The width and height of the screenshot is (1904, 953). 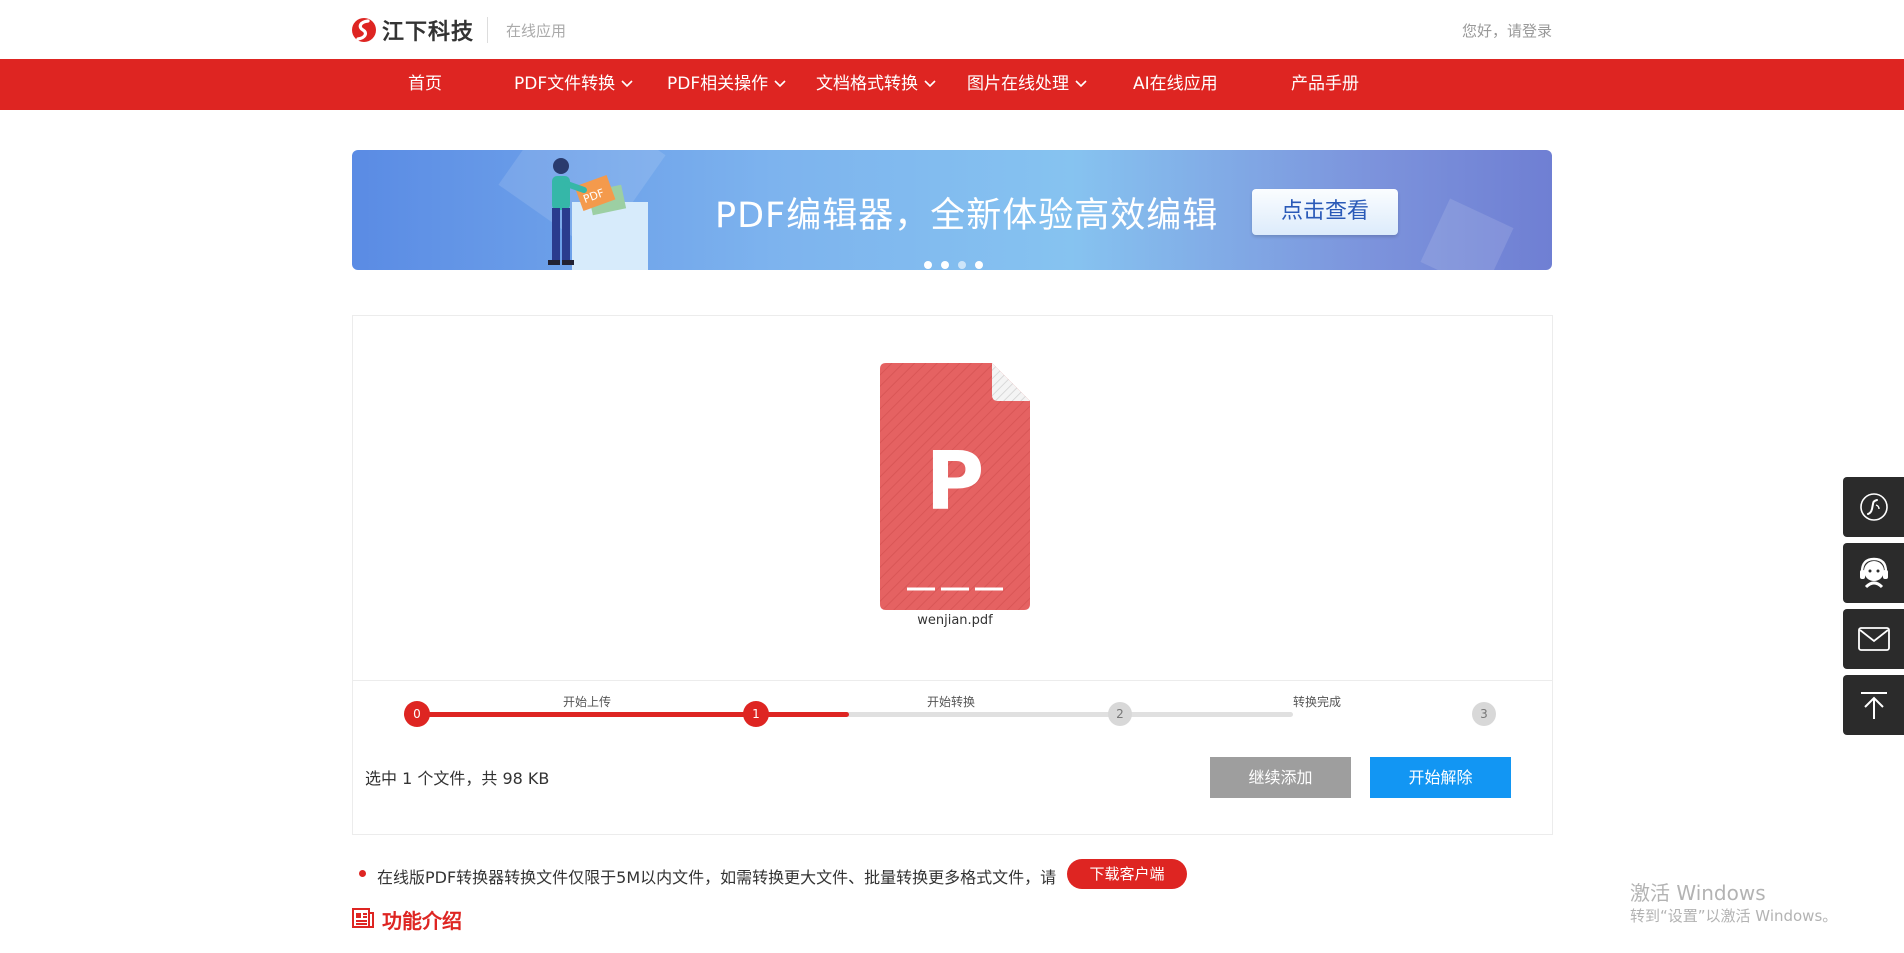 What do you see at coordinates (417, 714) in the screenshot?
I see `step-0-marker: 0` at bounding box center [417, 714].